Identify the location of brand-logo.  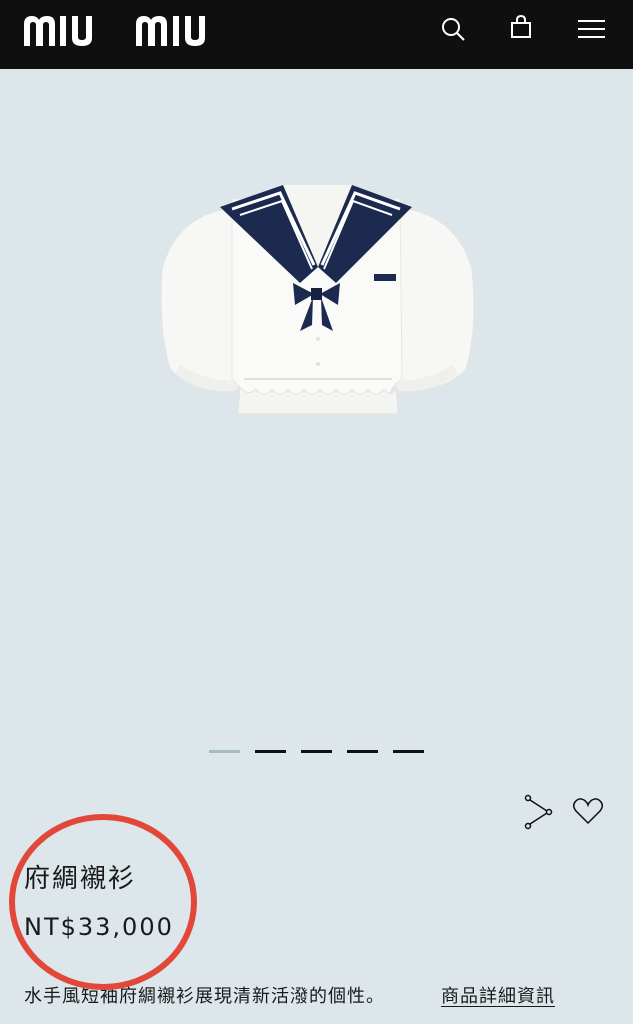
(129, 34).